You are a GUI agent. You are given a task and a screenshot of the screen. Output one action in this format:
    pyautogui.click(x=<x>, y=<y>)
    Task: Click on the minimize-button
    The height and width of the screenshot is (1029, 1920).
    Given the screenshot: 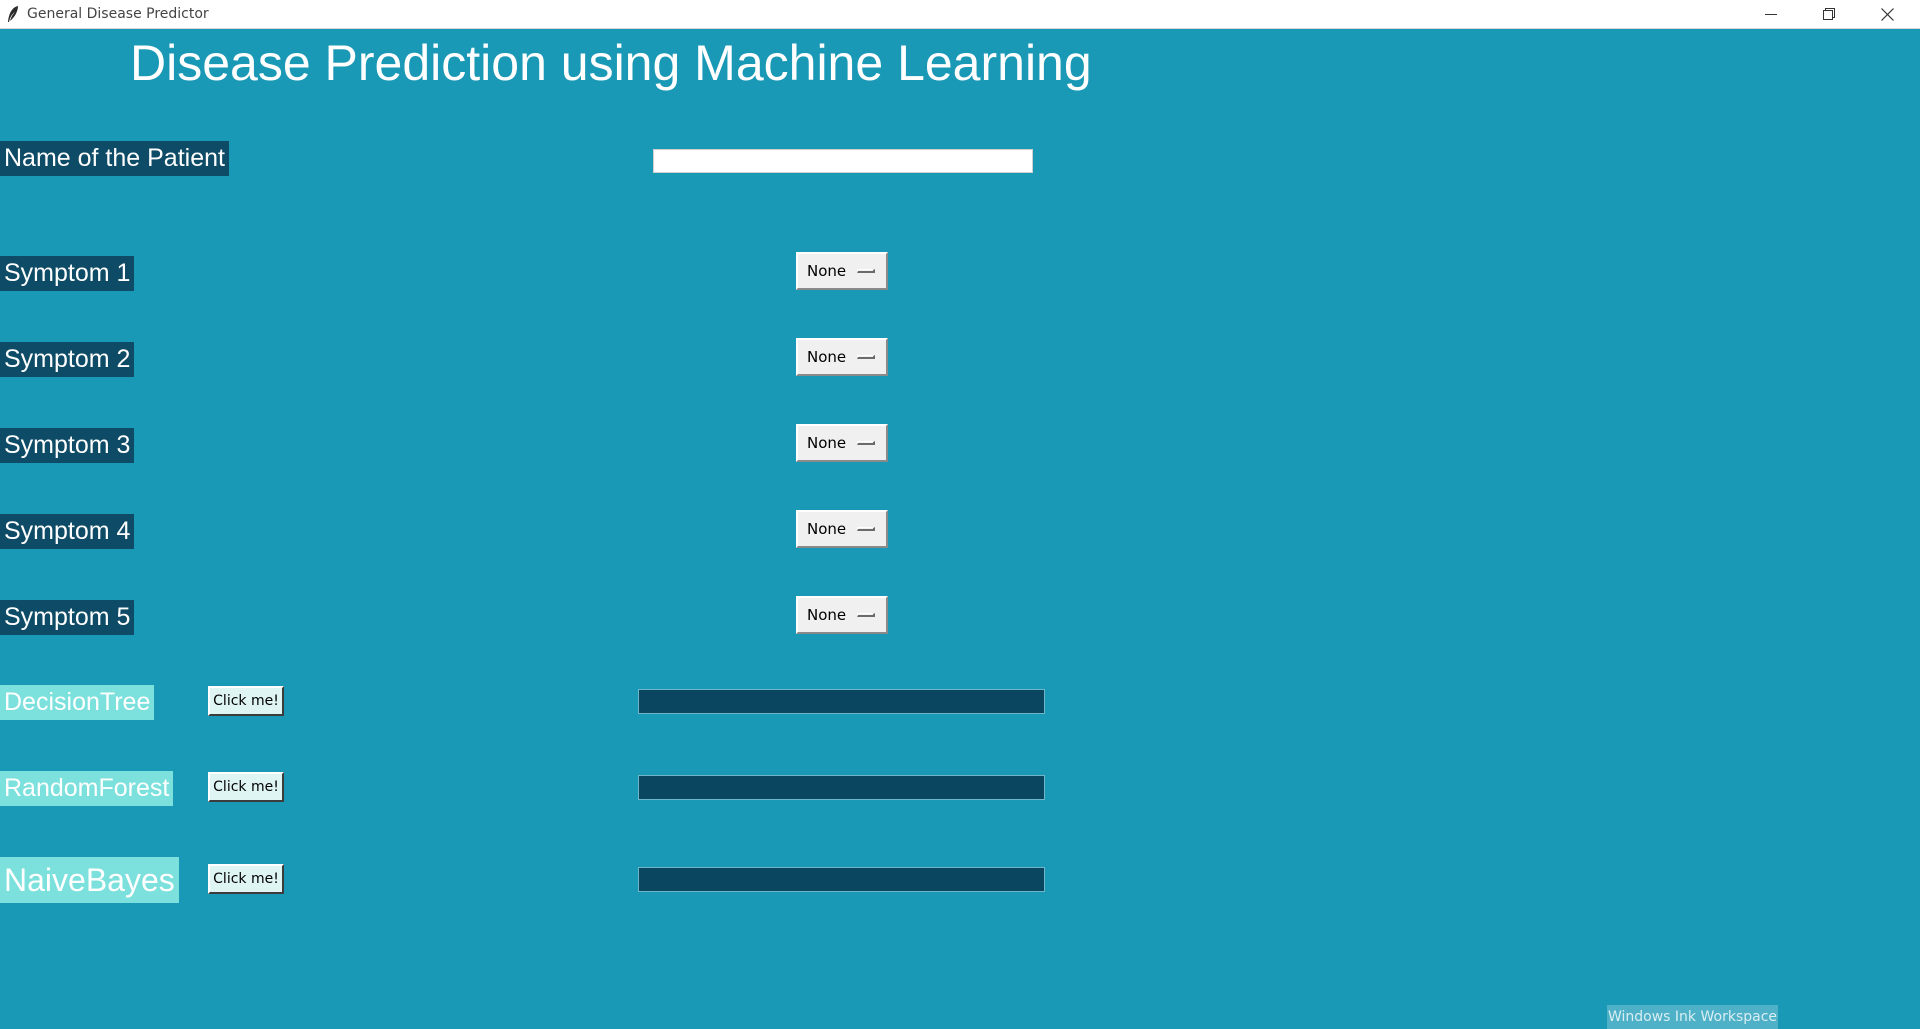 What is the action you would take?
    pyautogui.click(x=1771, y=14)
    